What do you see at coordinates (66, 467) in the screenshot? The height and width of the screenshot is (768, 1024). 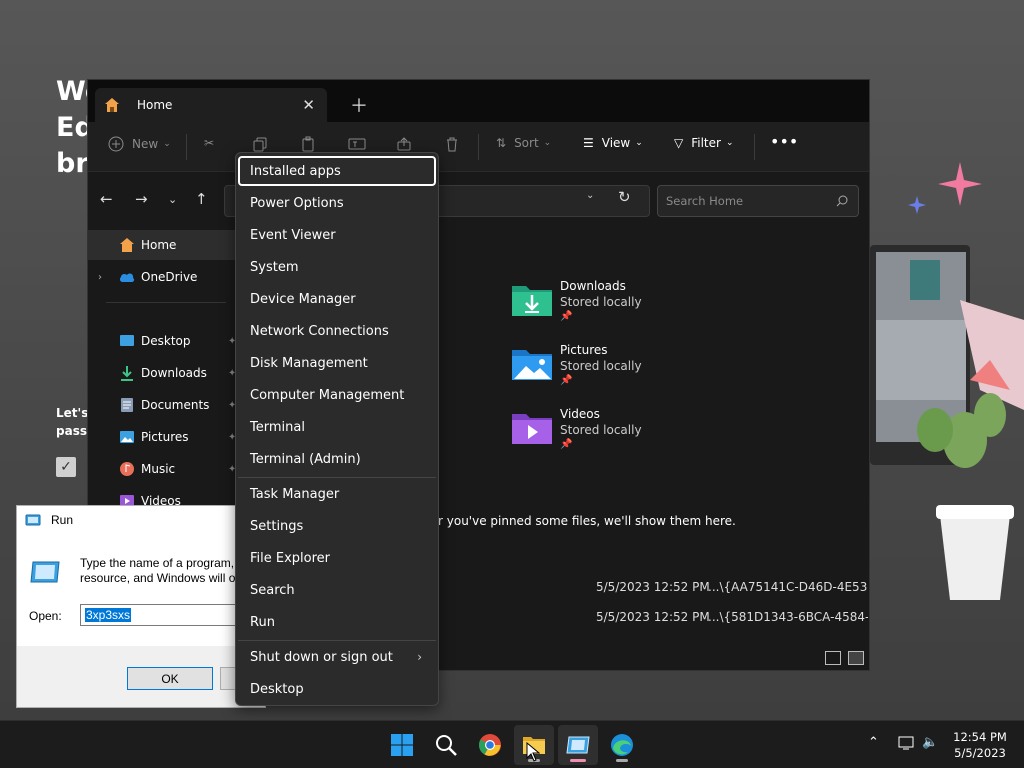 I see `welcome-checkbox: ✓` at bounding box center [66, 467].